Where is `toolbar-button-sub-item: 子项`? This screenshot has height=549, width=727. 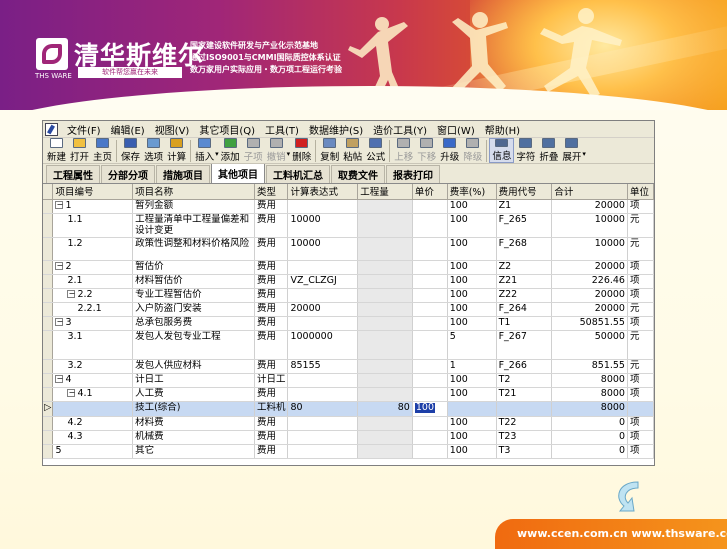
toolbar-button-sub-item: 子项 is located at coordinates (253, 150).